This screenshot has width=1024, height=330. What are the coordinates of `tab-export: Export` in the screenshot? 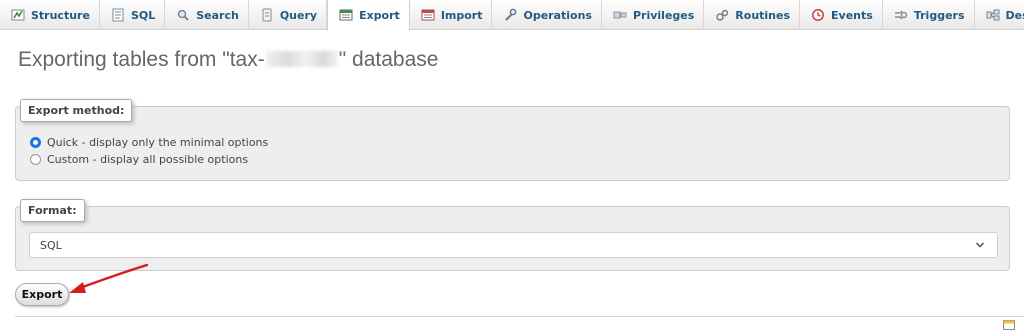 It's located at (368, 15).